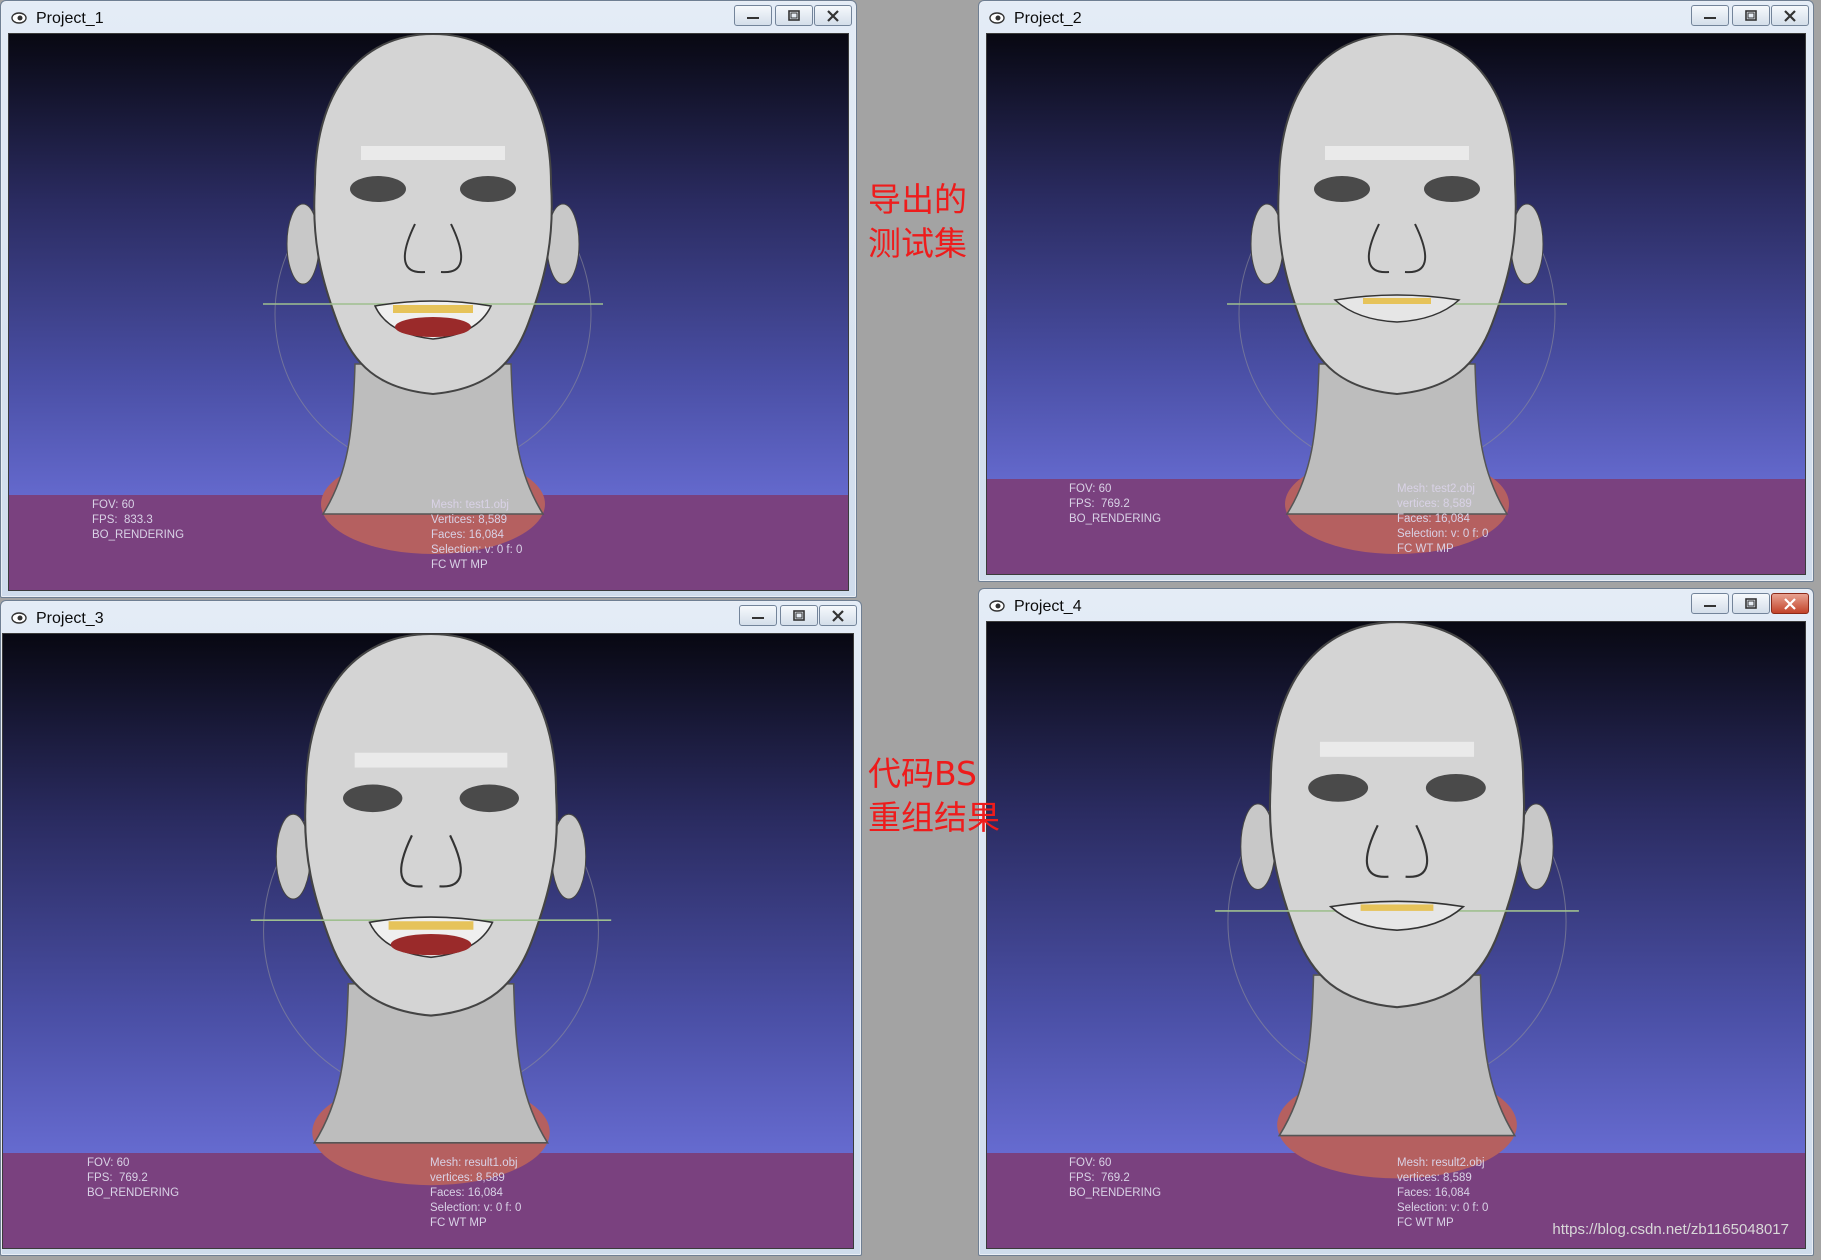 The image size is (1821, 1260). Describe the element at coordinates (474, 1163) in the screenshot. I see `hud-mesh-name: Mesh: result1.obj` at that location.